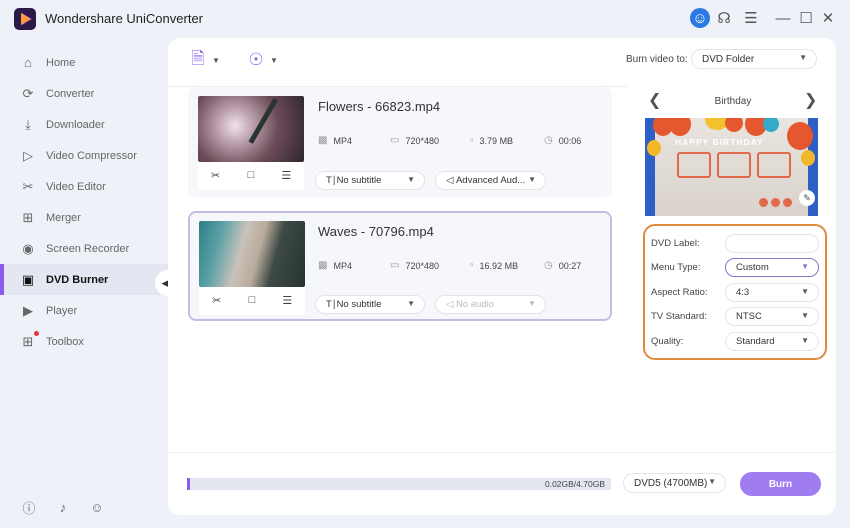  What do you see at coordinates (806, 18) in the screenshot?
I see `maximize-icon: ☐` at bounding box center [806, 18].